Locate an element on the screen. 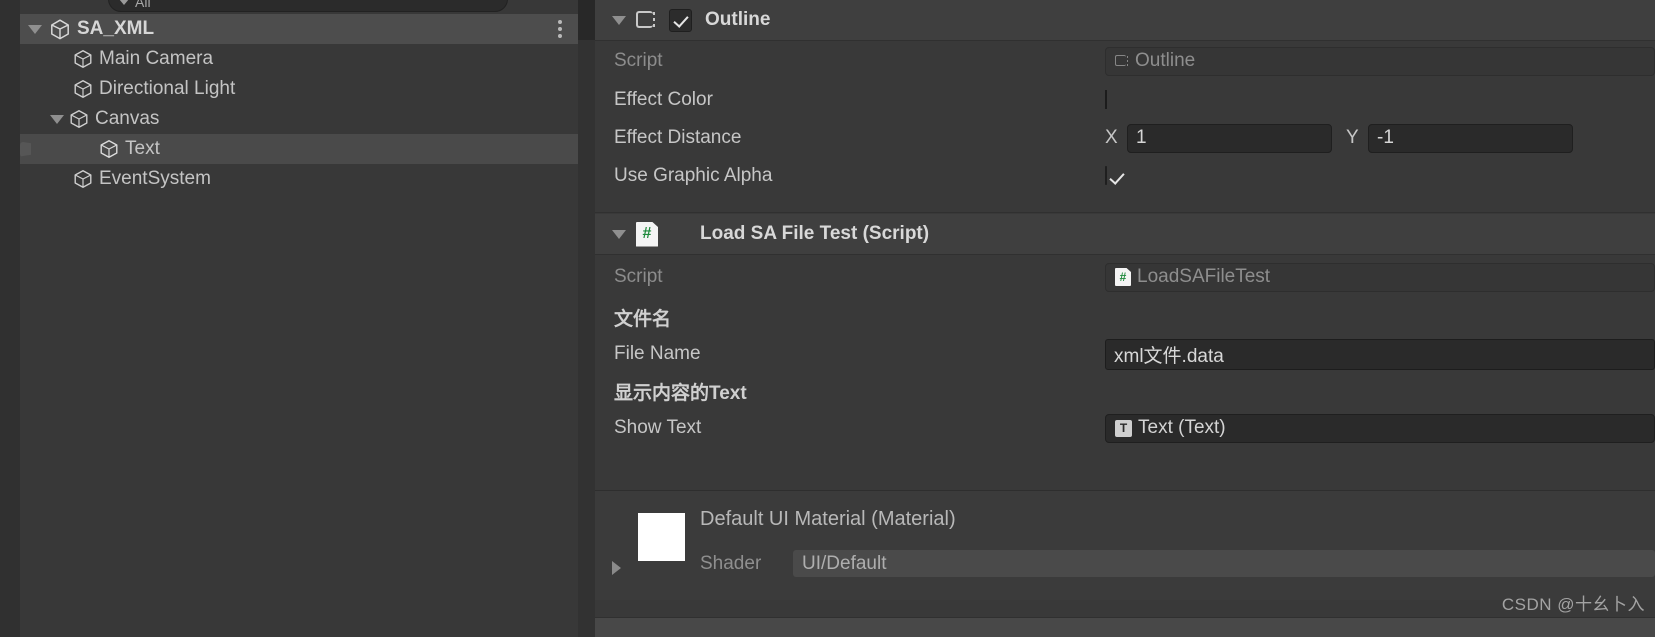 This screenshot has width=1655, height=637. inspector-bottom-strip is located at coordinates (1125, 627).